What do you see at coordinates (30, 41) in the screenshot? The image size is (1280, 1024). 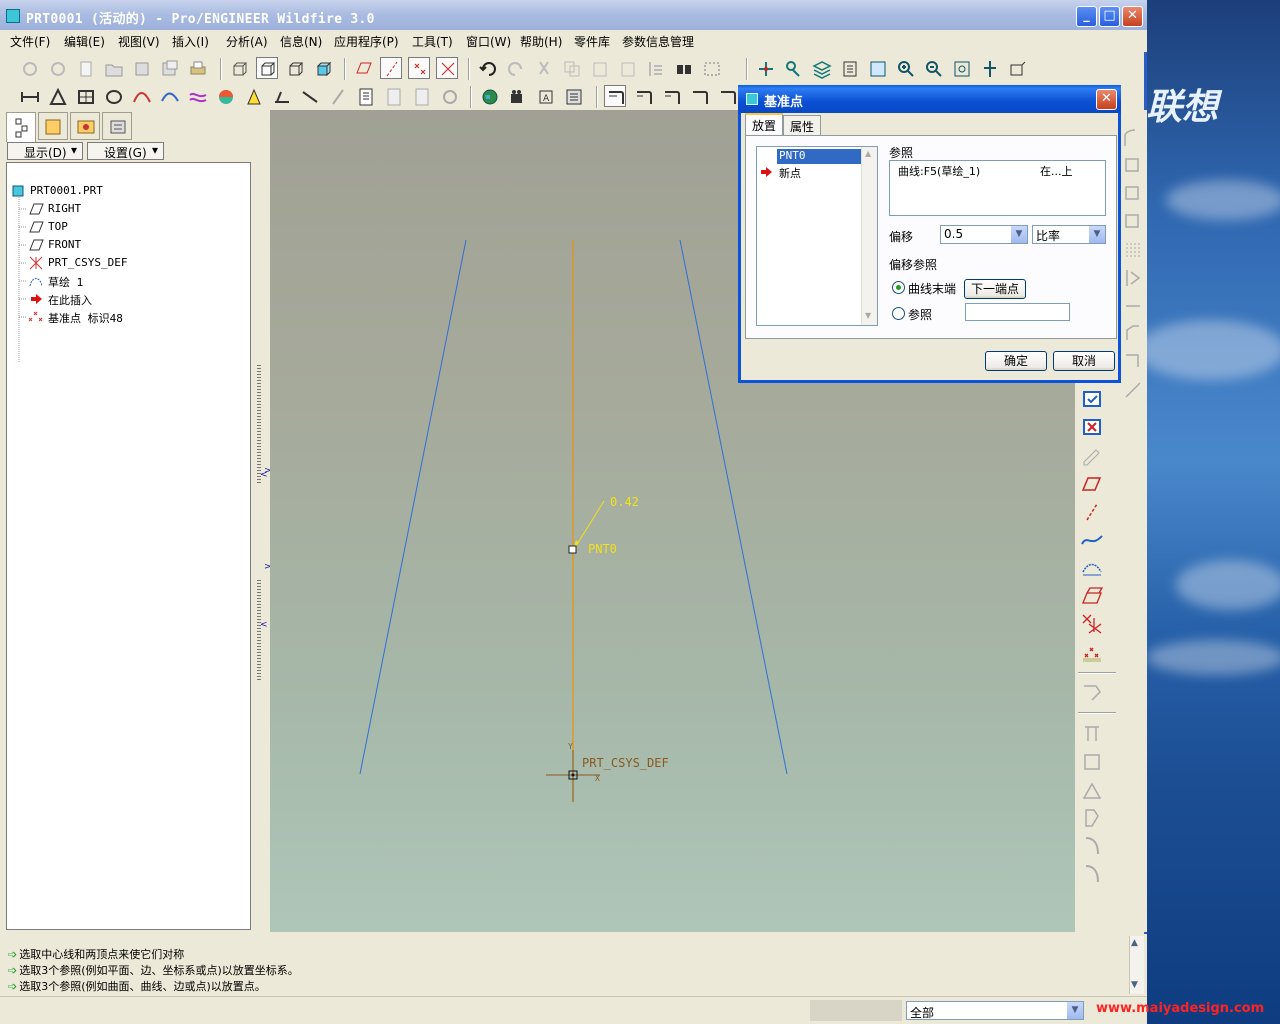 I see `menu-file: 文件(F)` at bounding box center [30, 41].